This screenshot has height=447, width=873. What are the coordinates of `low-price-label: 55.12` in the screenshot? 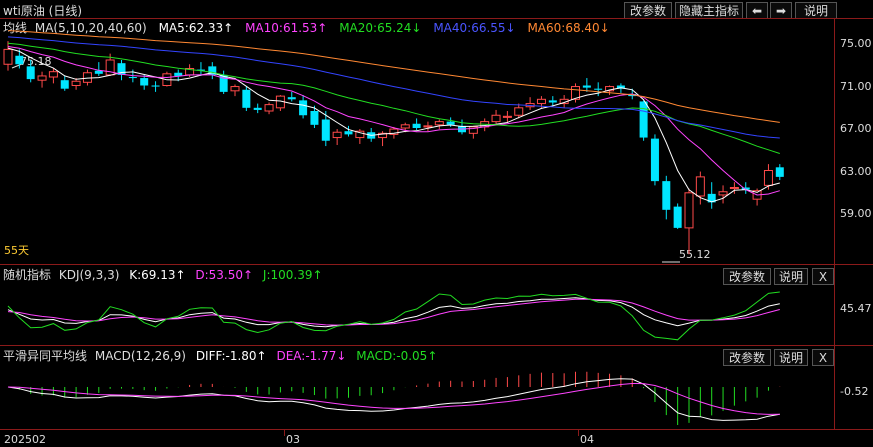 It's located at (695, 254).